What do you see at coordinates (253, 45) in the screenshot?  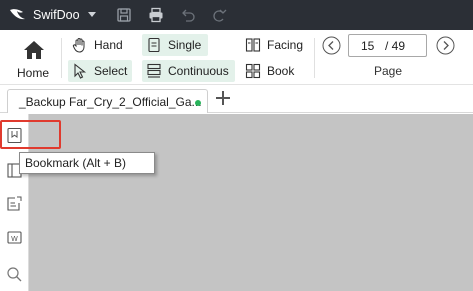 I see `facing-pages-icon` at bounding box center [253, 45].